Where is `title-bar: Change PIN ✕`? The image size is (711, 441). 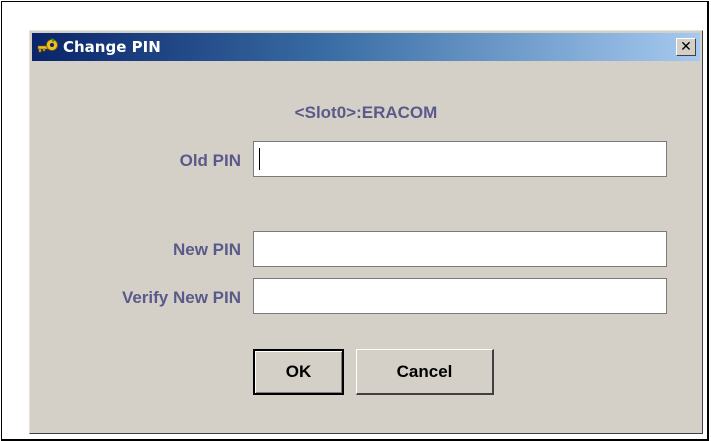
title-bar: Change PIN ✕ is located at coordinates (366, 47).